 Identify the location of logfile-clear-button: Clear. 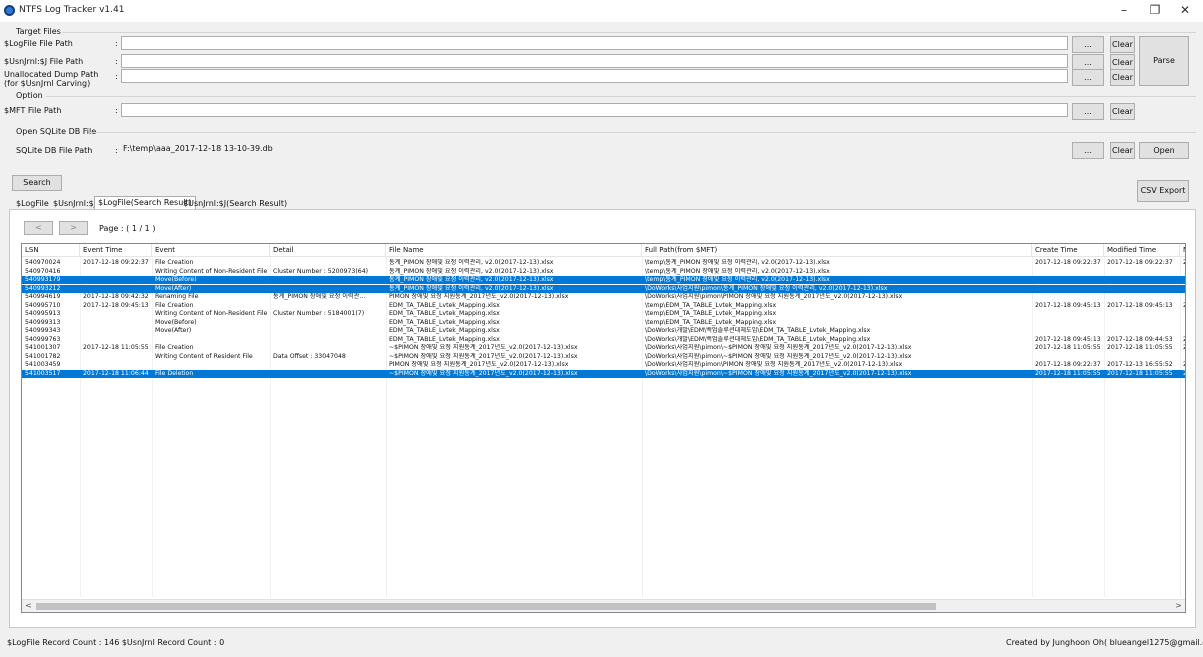
(1122, 44).